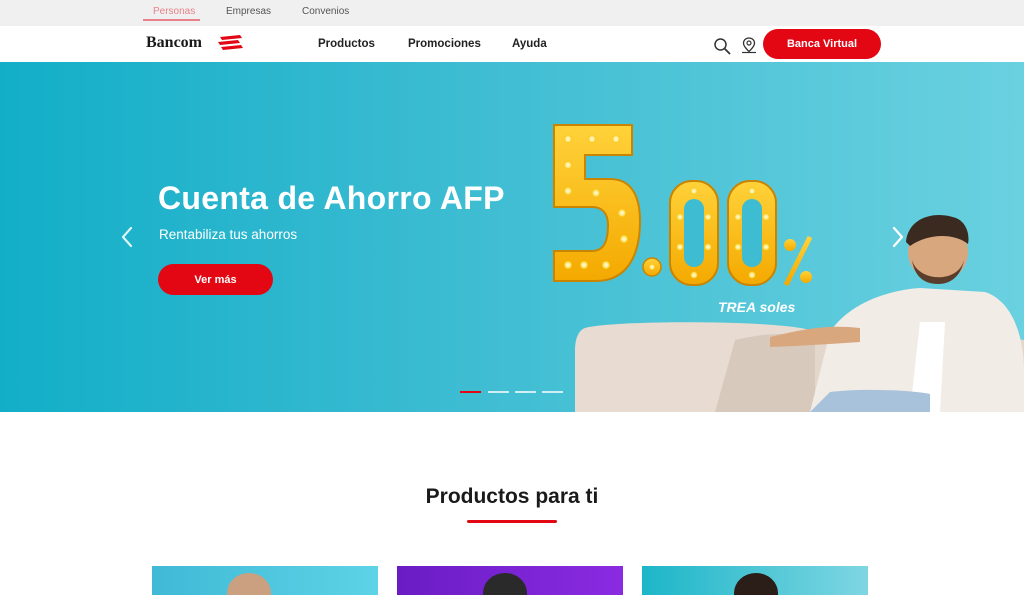  What do you see at coordinates (174, 11) in the screenshot?
I see `tab-personas: Personas` at bounding box center [174, 11].